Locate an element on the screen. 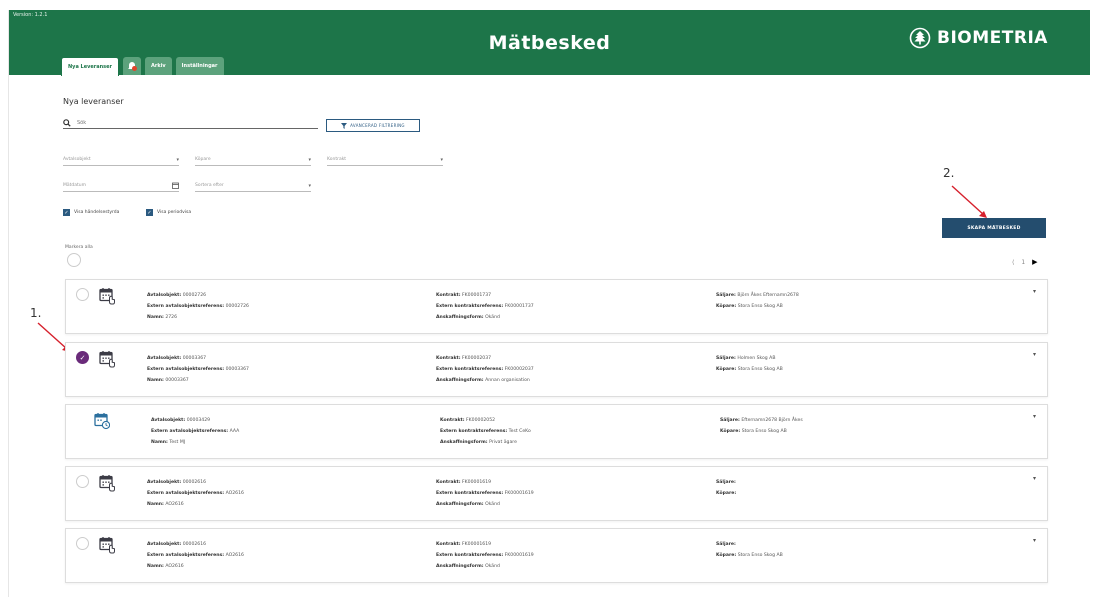  version-label: Version: 1.2.1 is located at coordinates (30, 15).